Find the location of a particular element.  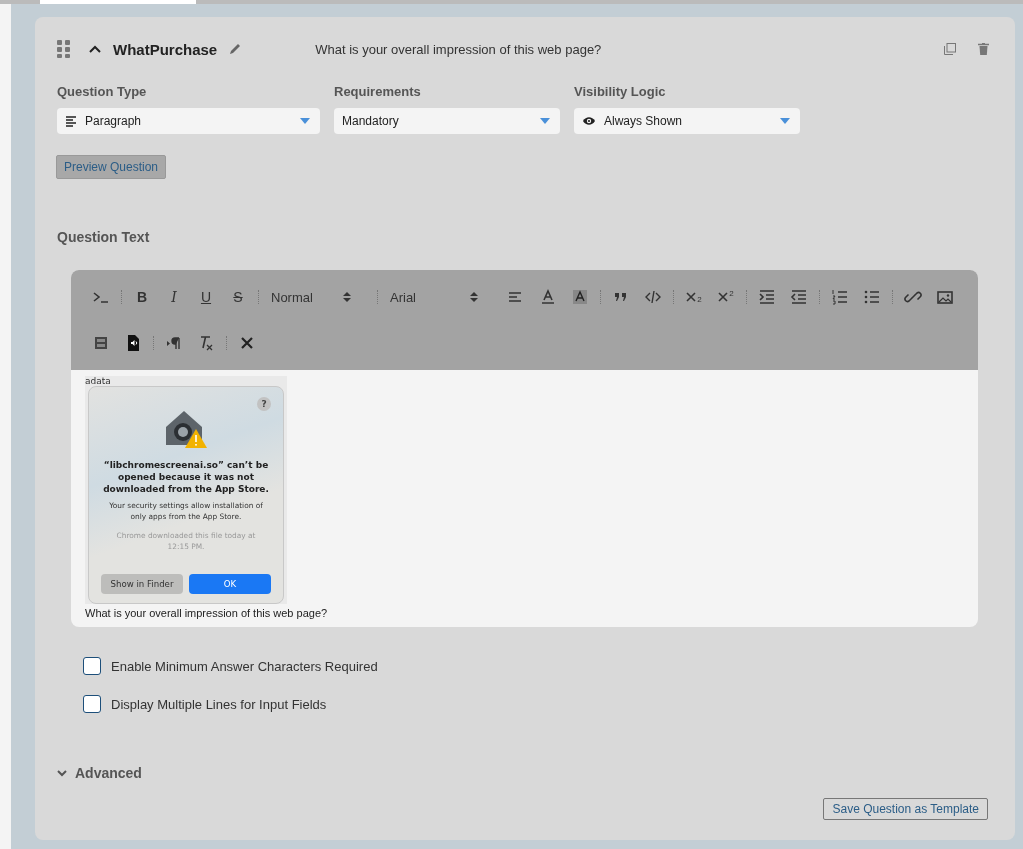

chevron-down-icon is located at coordinates (62, 773).